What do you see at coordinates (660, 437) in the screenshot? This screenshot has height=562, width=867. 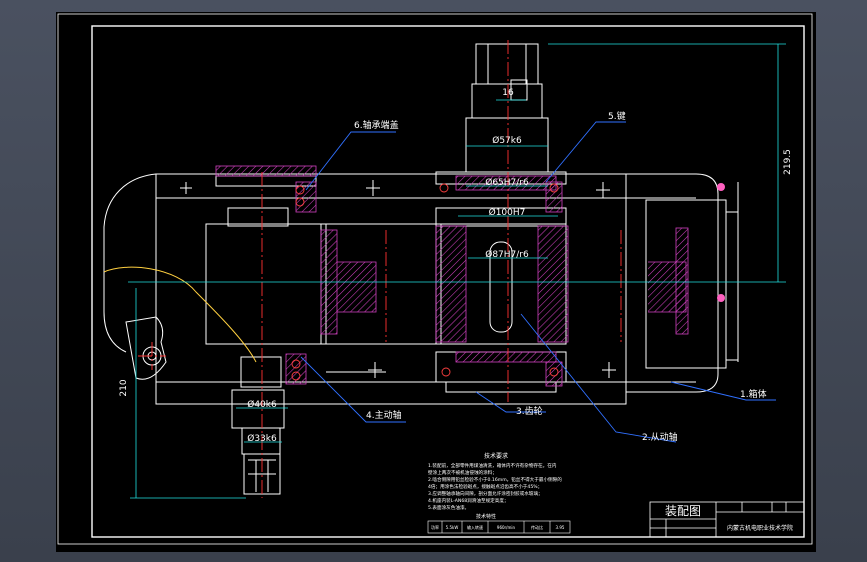 I see `label-driven-shaft: 2.从动轴` at bounding box center [660, 437].